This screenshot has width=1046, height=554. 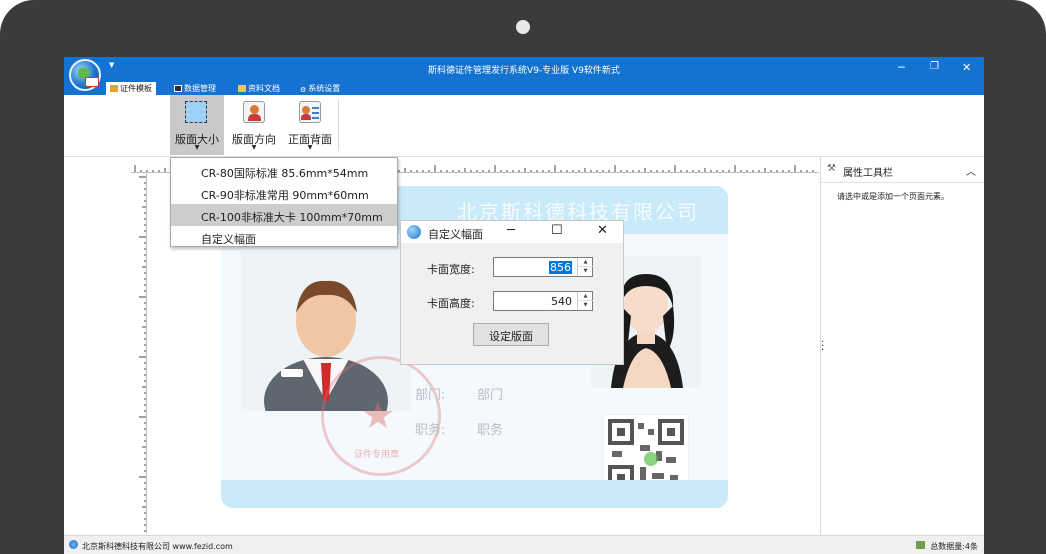 What do you see at coordinates (178, 88) in the screenshot?
I see `grid-icon` at bounding box center [178, 88].